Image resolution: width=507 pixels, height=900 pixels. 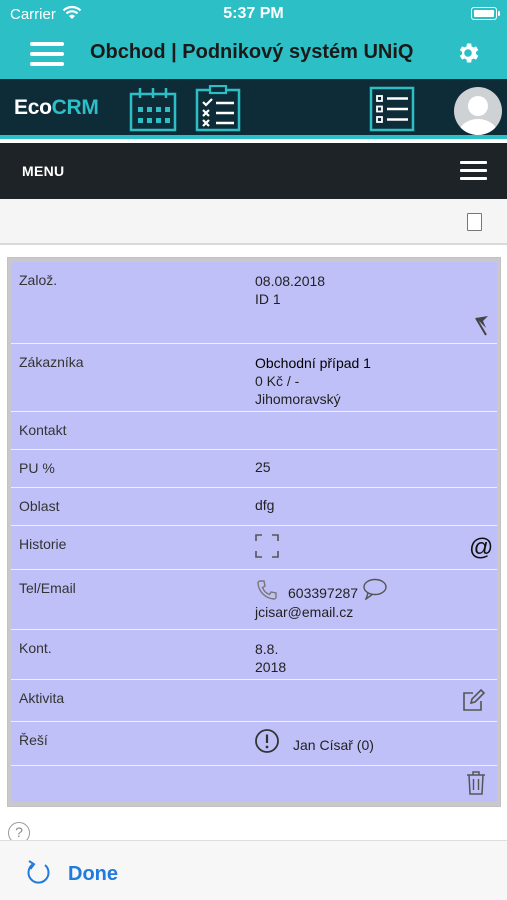 I want to click on flag-icon, so click(x=481, y=325).